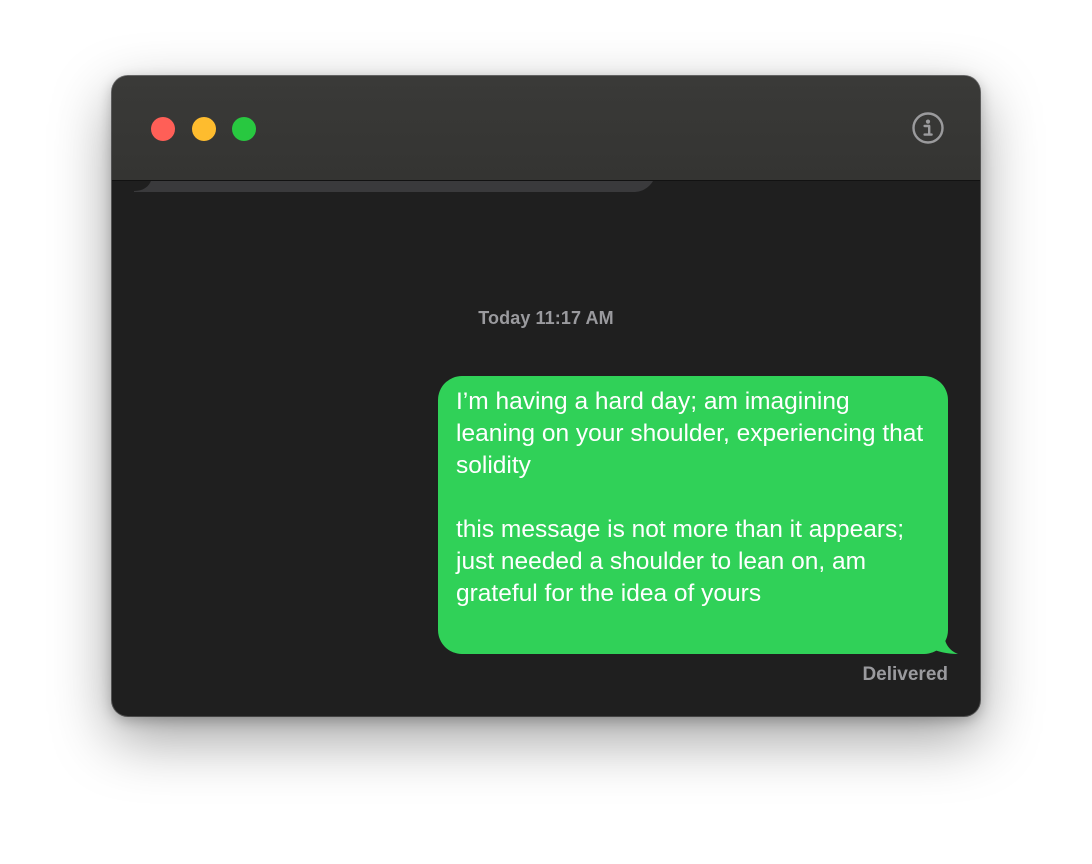 The width and height of the screenshot is (1092, 864). What do you see at coordinates (546, 318) in the screenshot?
I see `message-timestamp: Today 11:17 AM` at bounding box center [546, 318].